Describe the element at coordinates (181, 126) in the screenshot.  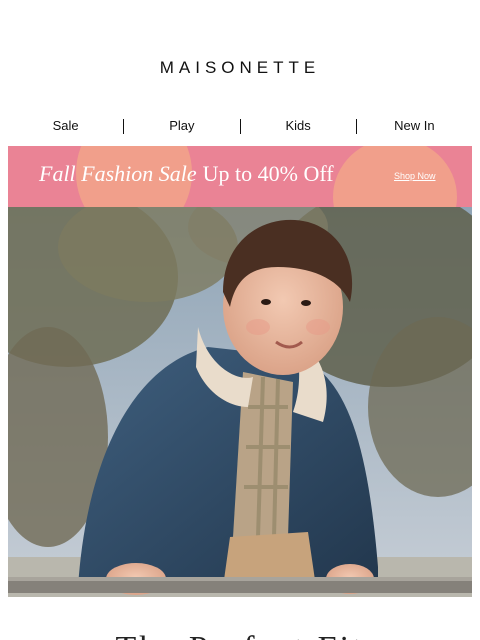
I see `nav-item-play: Play` at that location.